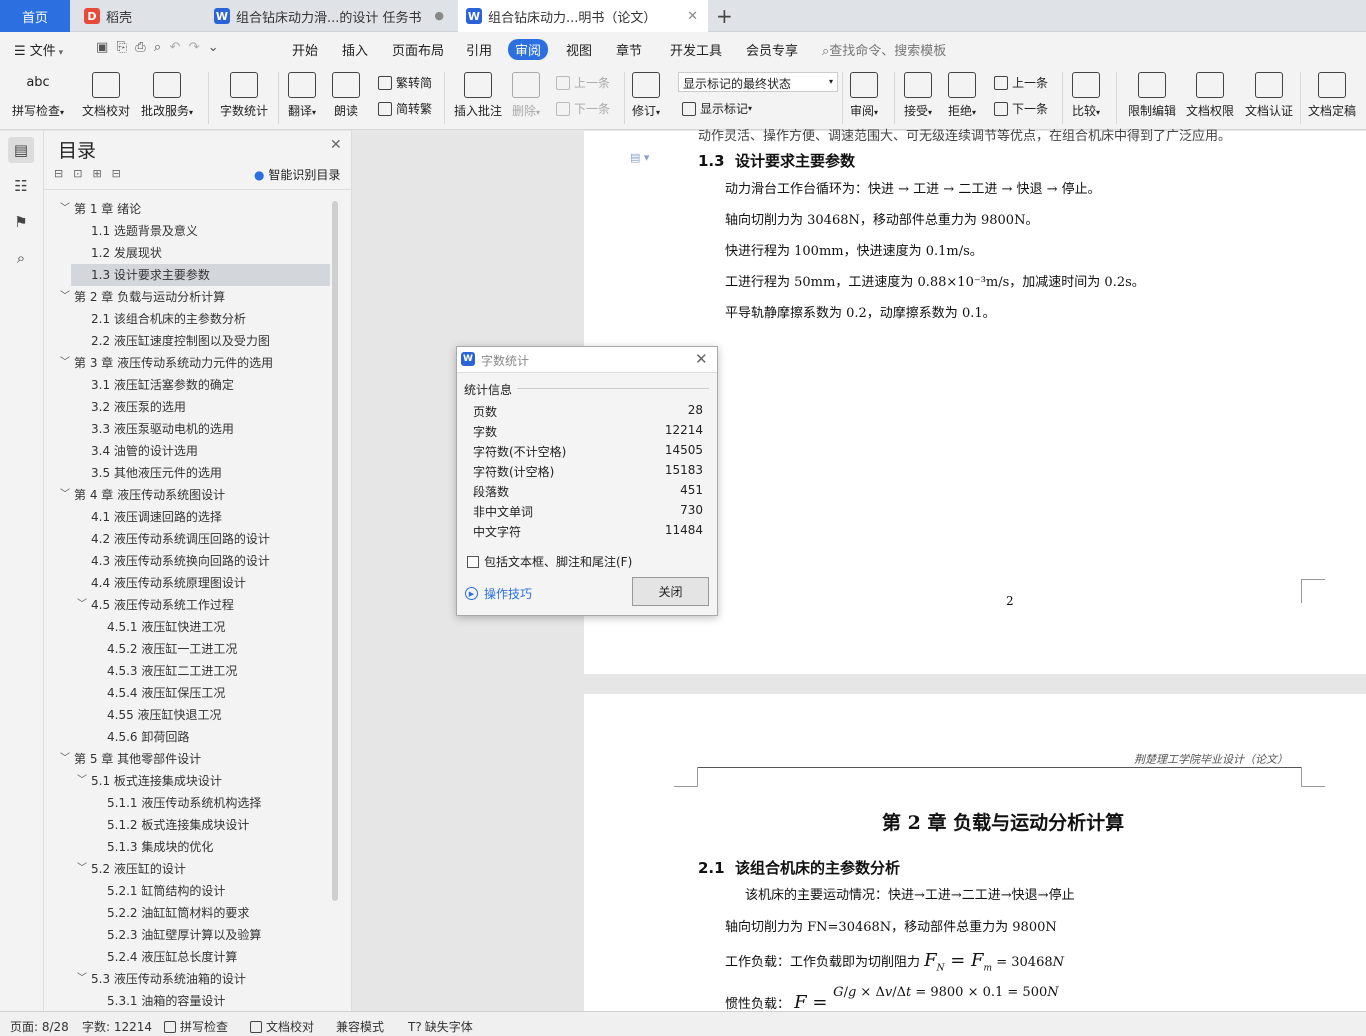 The image size is (1366, 1036). What do you see at coordinates (187, 847) in the screenshot?
I see `toc-item: 5.1.3 集成块的优化` at bounding box center [187, 847].